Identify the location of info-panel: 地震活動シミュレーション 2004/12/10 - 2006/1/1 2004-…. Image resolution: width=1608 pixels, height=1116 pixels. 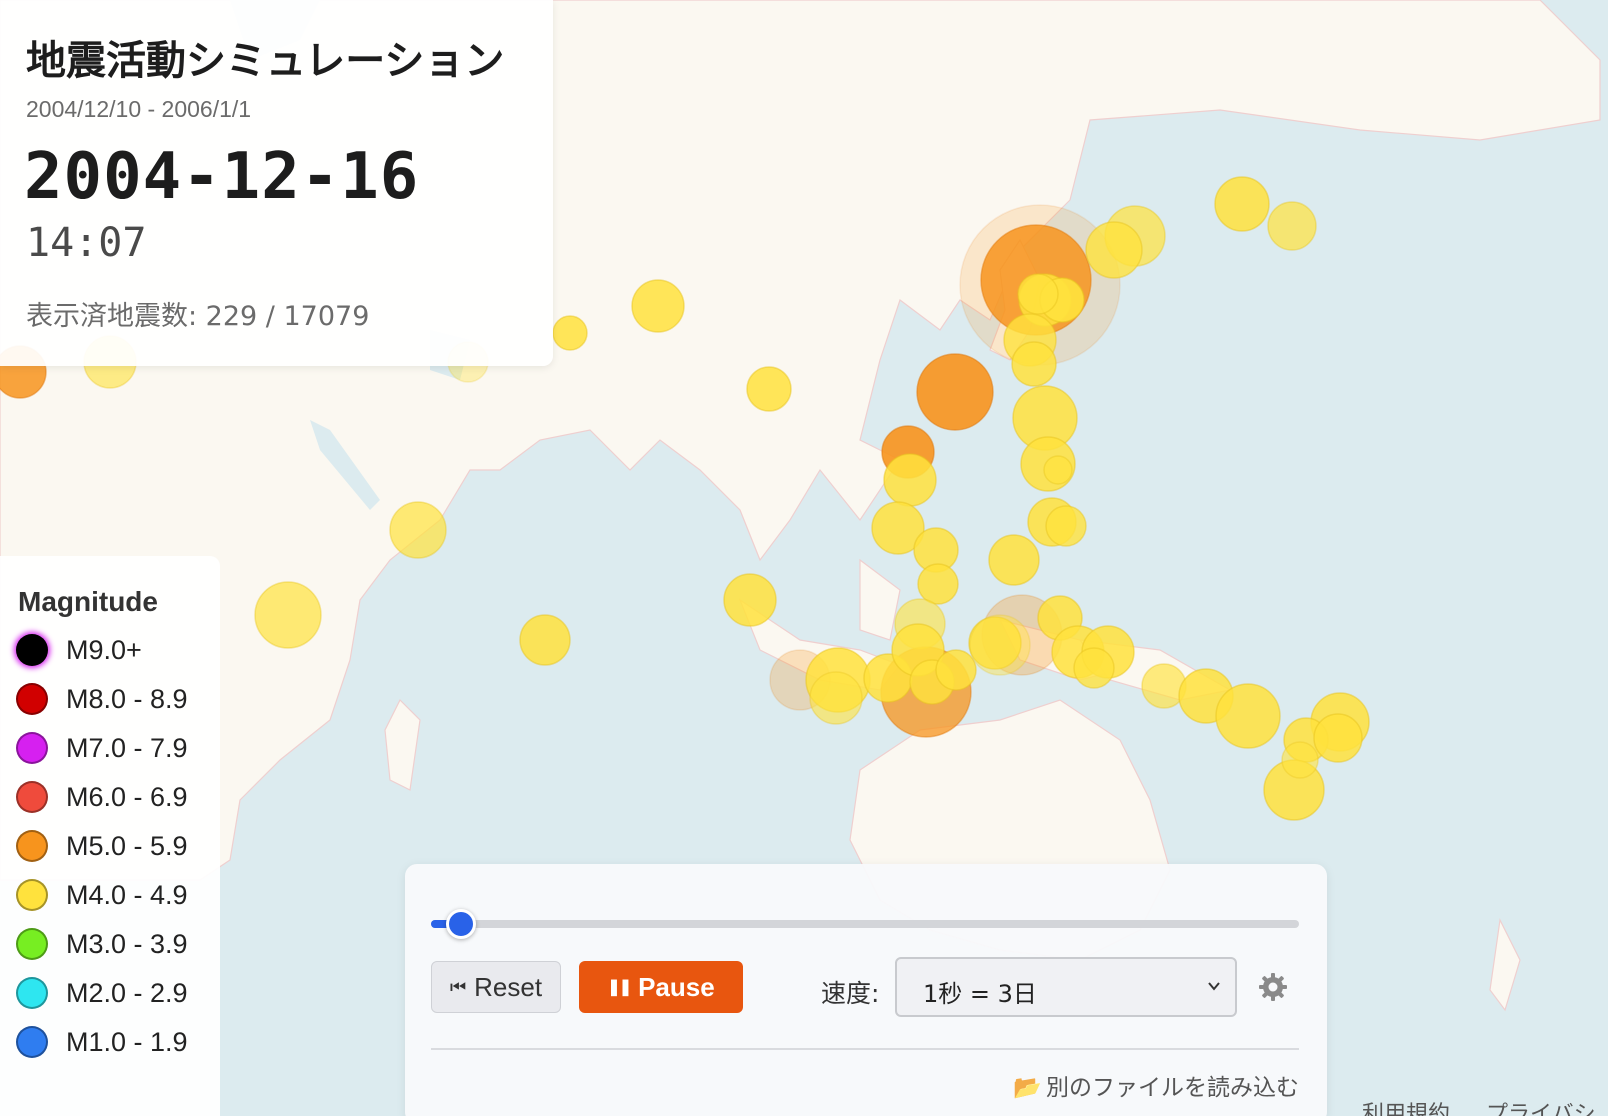
(276, 183).